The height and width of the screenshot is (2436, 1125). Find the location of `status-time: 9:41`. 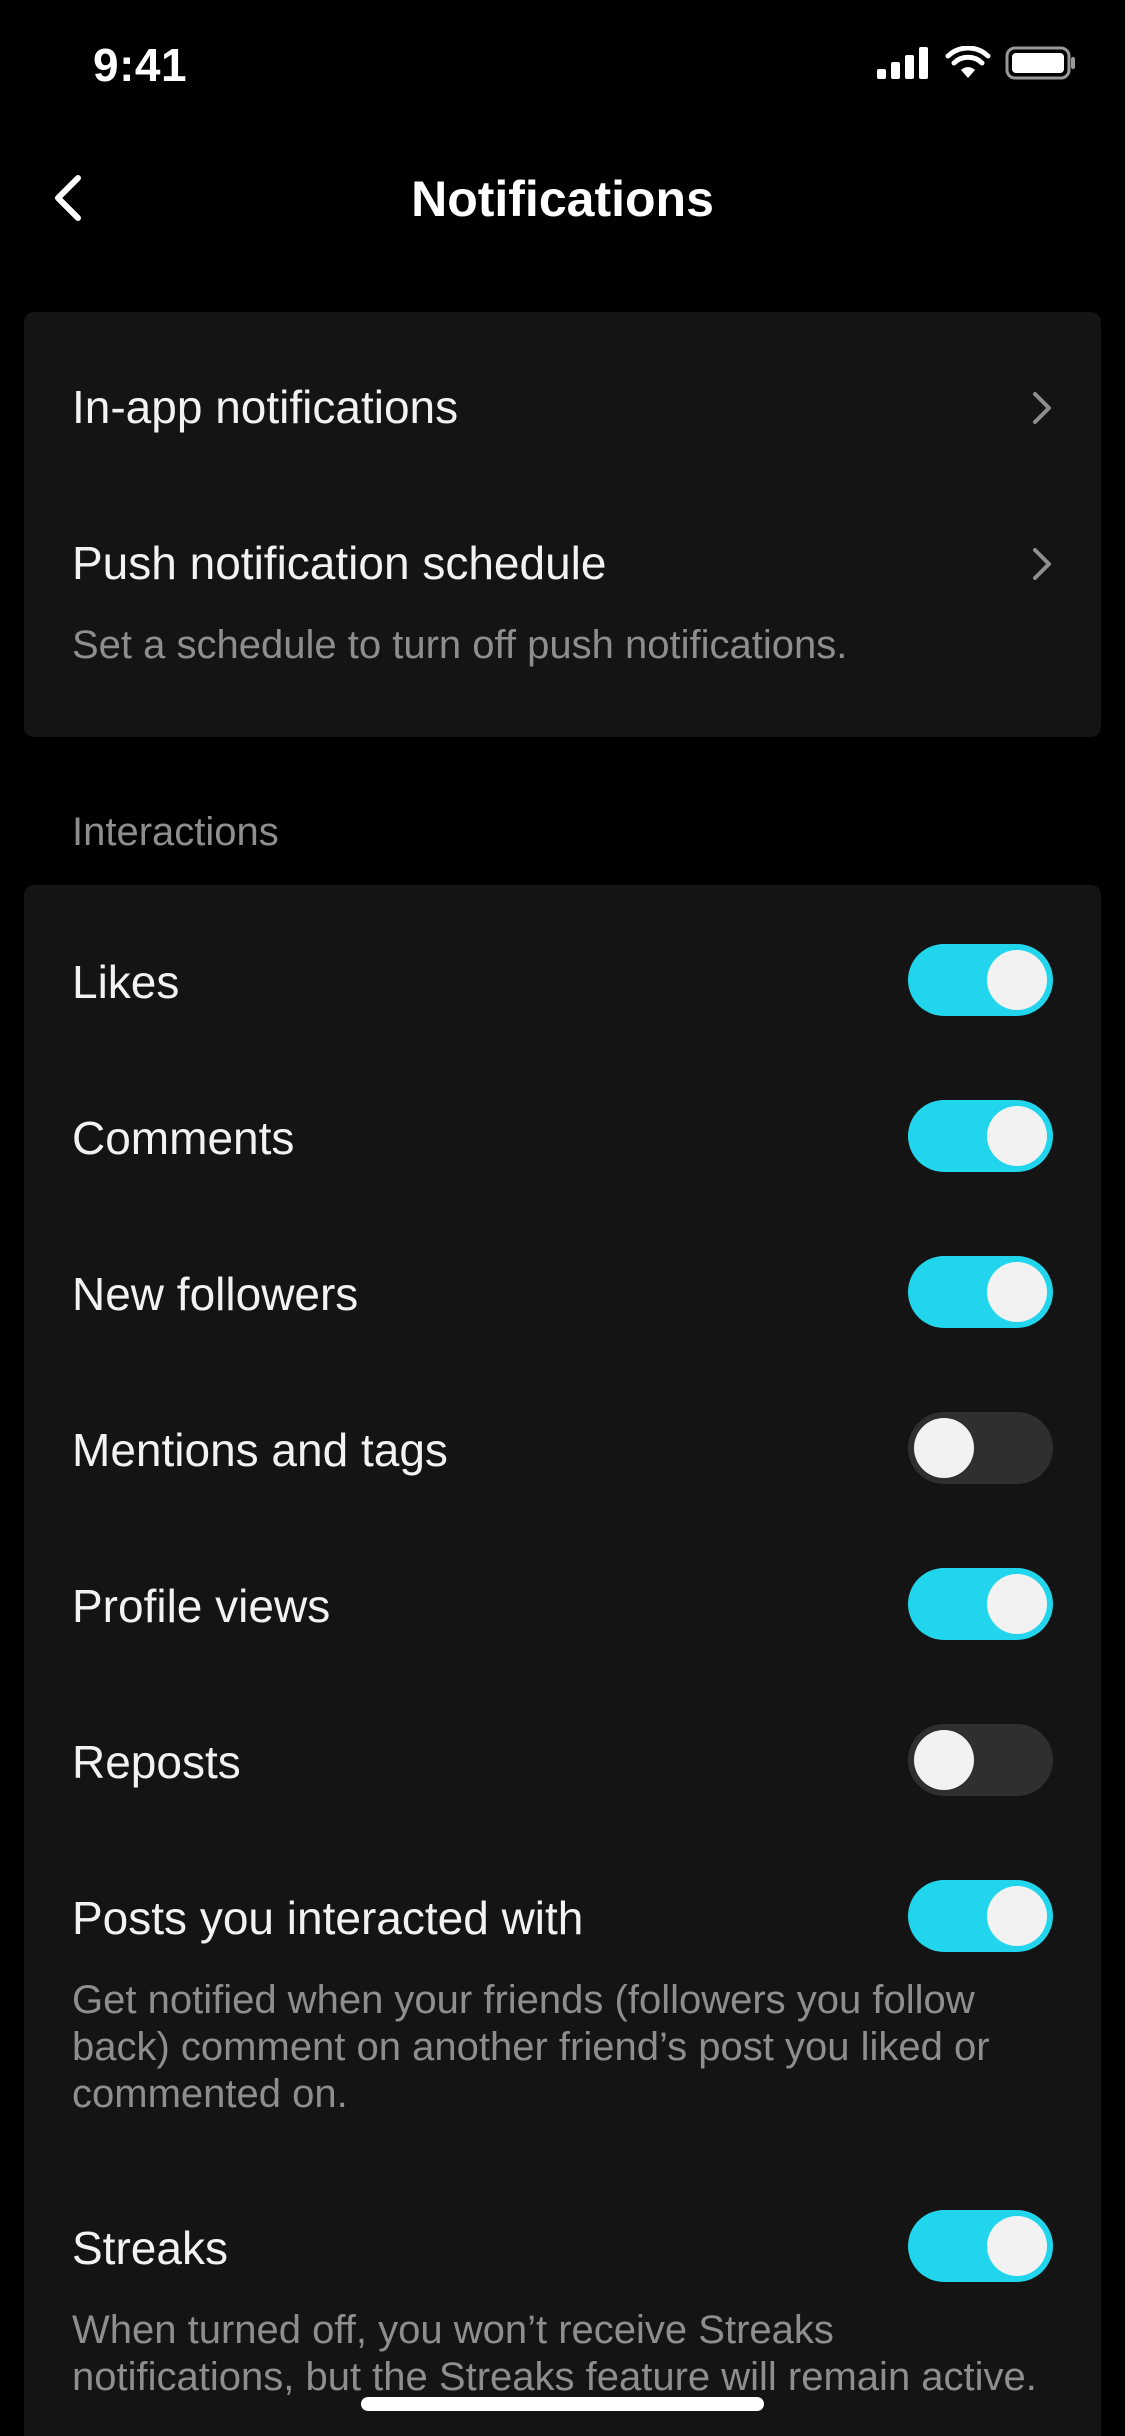

status-time: 9:41 is located at coordinates (140, 65).